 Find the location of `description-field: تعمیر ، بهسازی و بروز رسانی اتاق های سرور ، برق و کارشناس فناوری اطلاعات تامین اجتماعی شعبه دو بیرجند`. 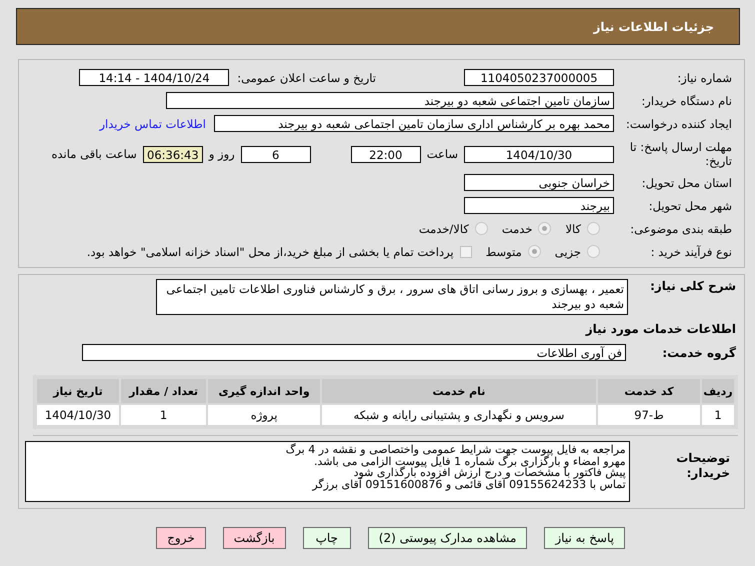

description-field: تعمیر ، بهسازی و بروز رسانی اتاق های سرور ، برق و کارشناس فناوری اطلاعات تامین اجتماعی شعبه دو بیرجند is located at coordinates (392, 297).